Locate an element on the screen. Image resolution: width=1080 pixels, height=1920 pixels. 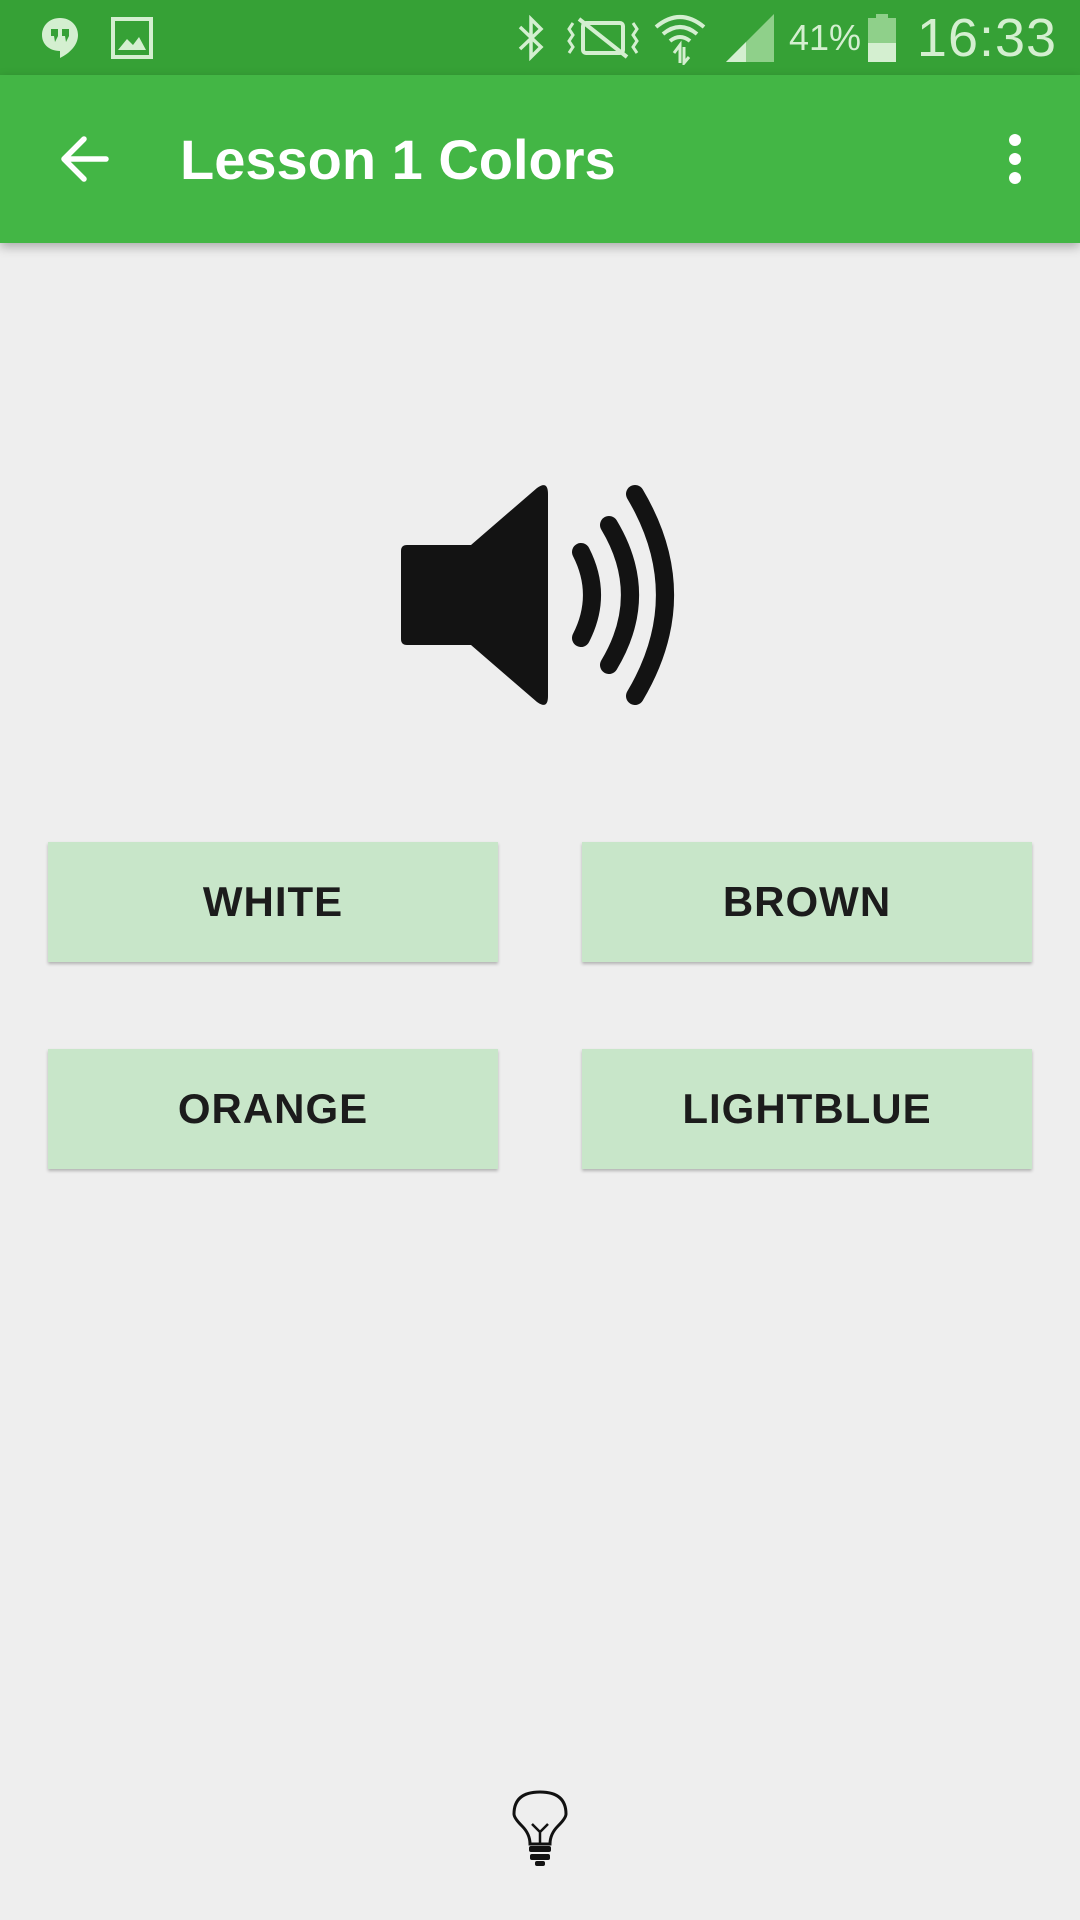
volume-up-icon is located at coordinates (537, 595).